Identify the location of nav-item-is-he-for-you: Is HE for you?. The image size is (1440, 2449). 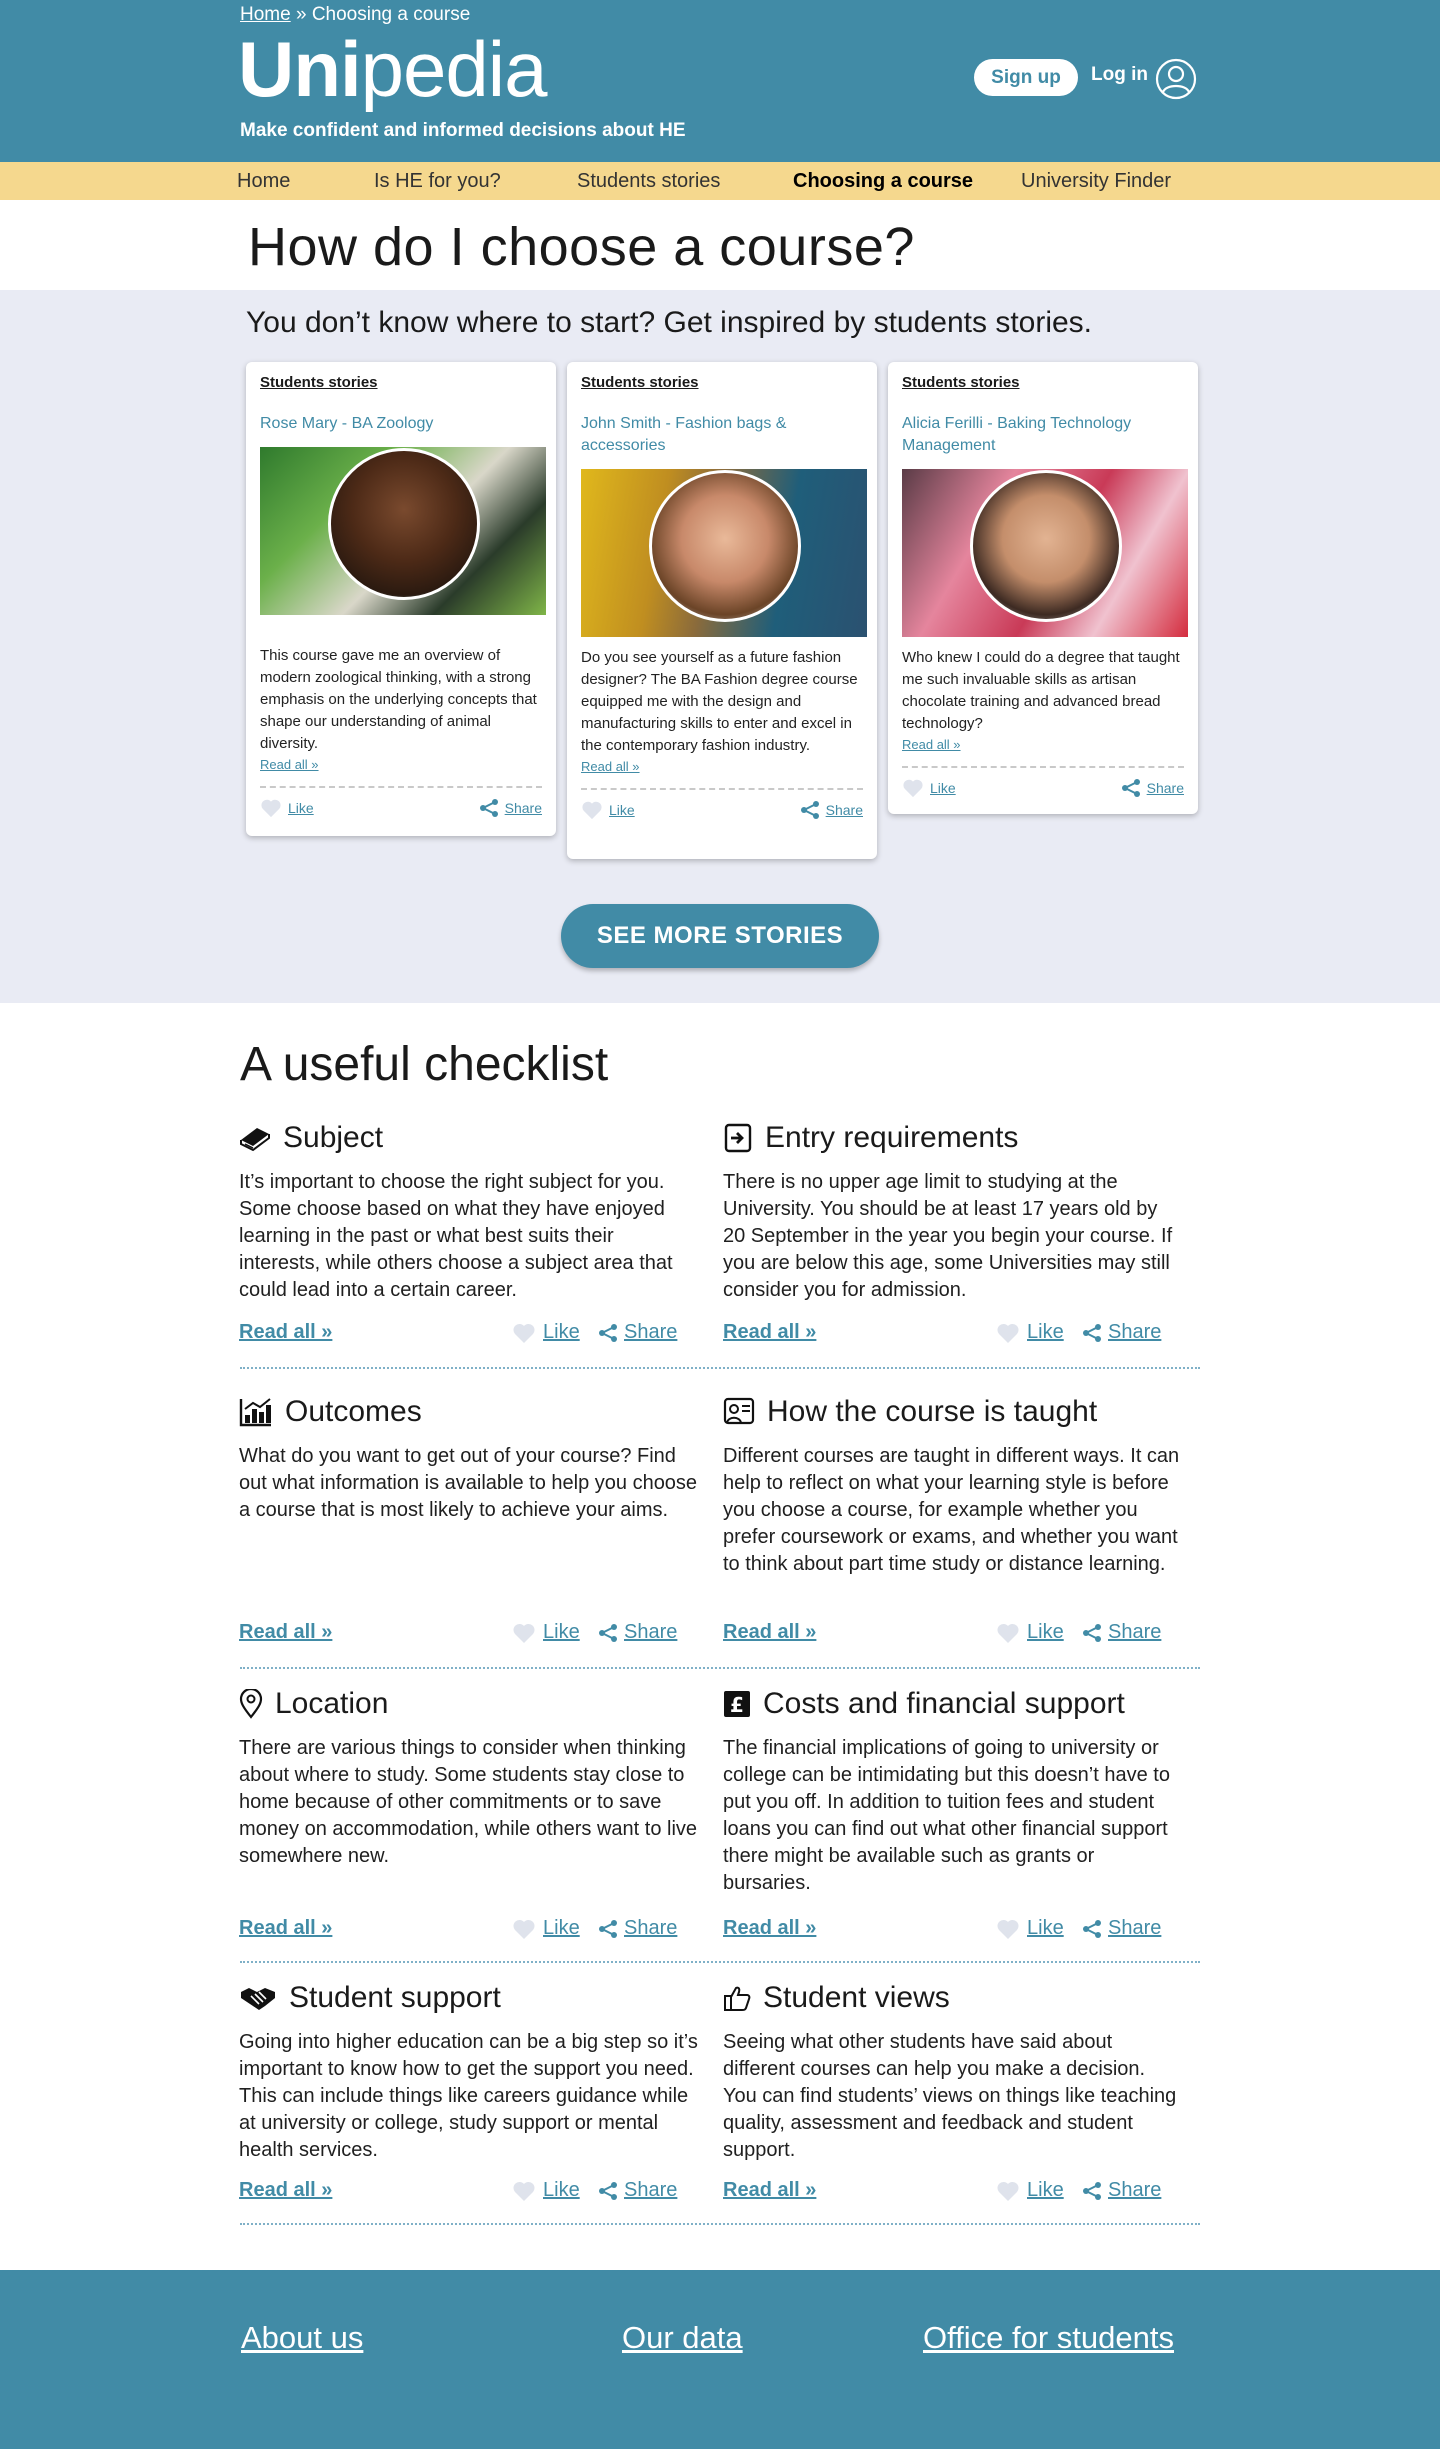
(437, 181).